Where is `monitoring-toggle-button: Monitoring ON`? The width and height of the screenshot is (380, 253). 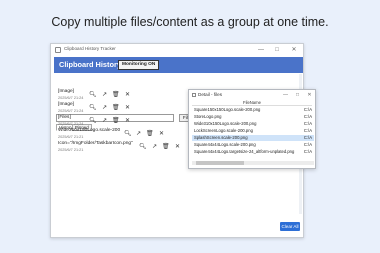
monitoring-toggle-button: Monitoring ON is located at coordinates (139, 65).